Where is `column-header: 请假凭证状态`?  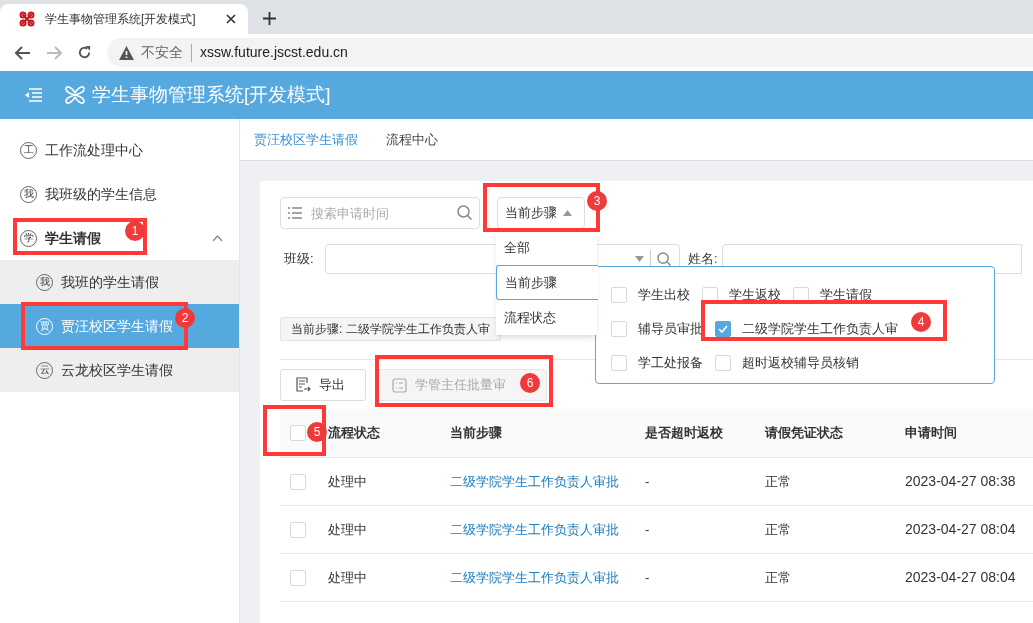
column-header: 请假凭证状态 is located at coordinates (804, 433).